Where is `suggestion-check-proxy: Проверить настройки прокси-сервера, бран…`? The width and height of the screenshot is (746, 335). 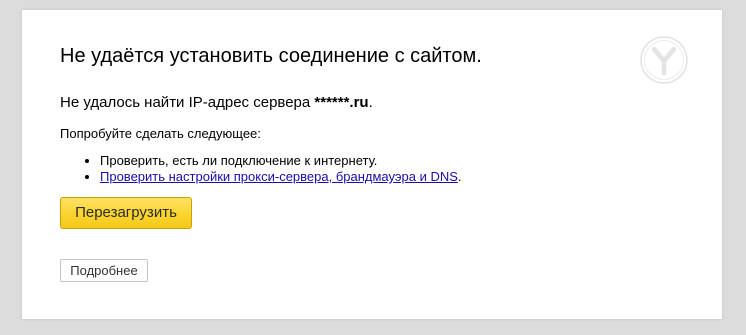 suggestion-check-proxy: Проверить настройки прокси-сервера, бран… is located at coordinates (281, 177).